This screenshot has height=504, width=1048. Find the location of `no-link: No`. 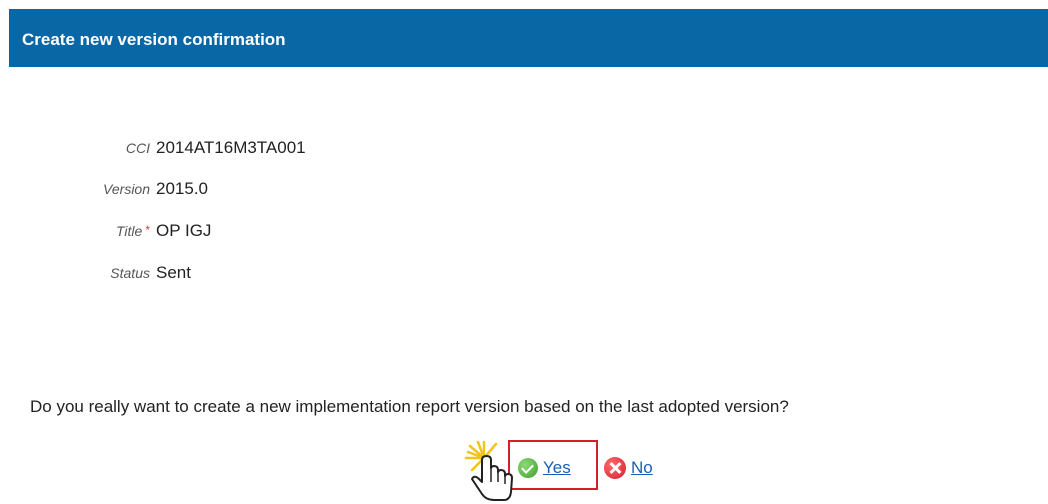

no-link: No is located at coordinates (642, 468).